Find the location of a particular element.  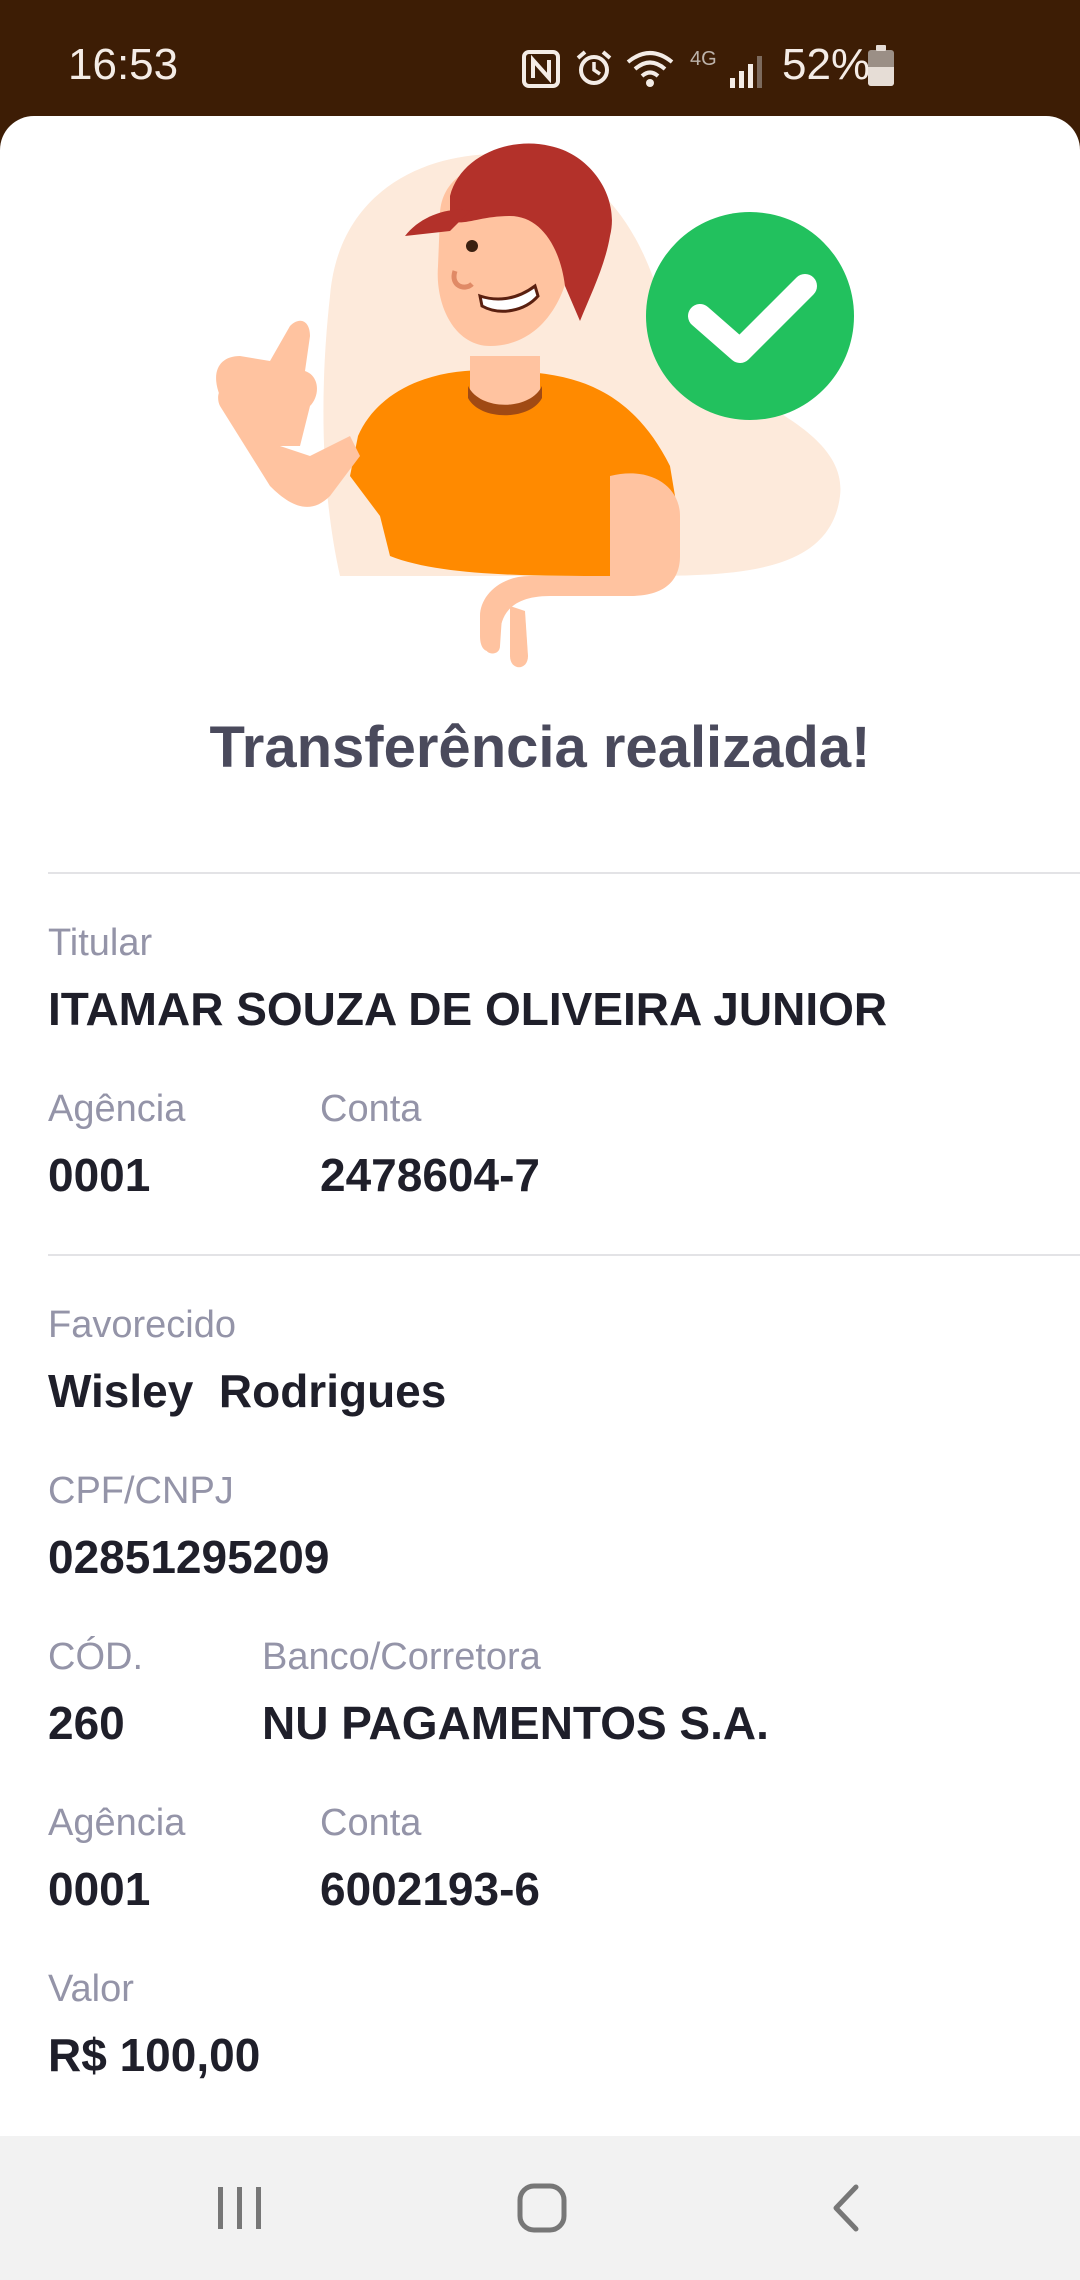

doc-value: 02851295209 is located at coordinates (189, 1557).